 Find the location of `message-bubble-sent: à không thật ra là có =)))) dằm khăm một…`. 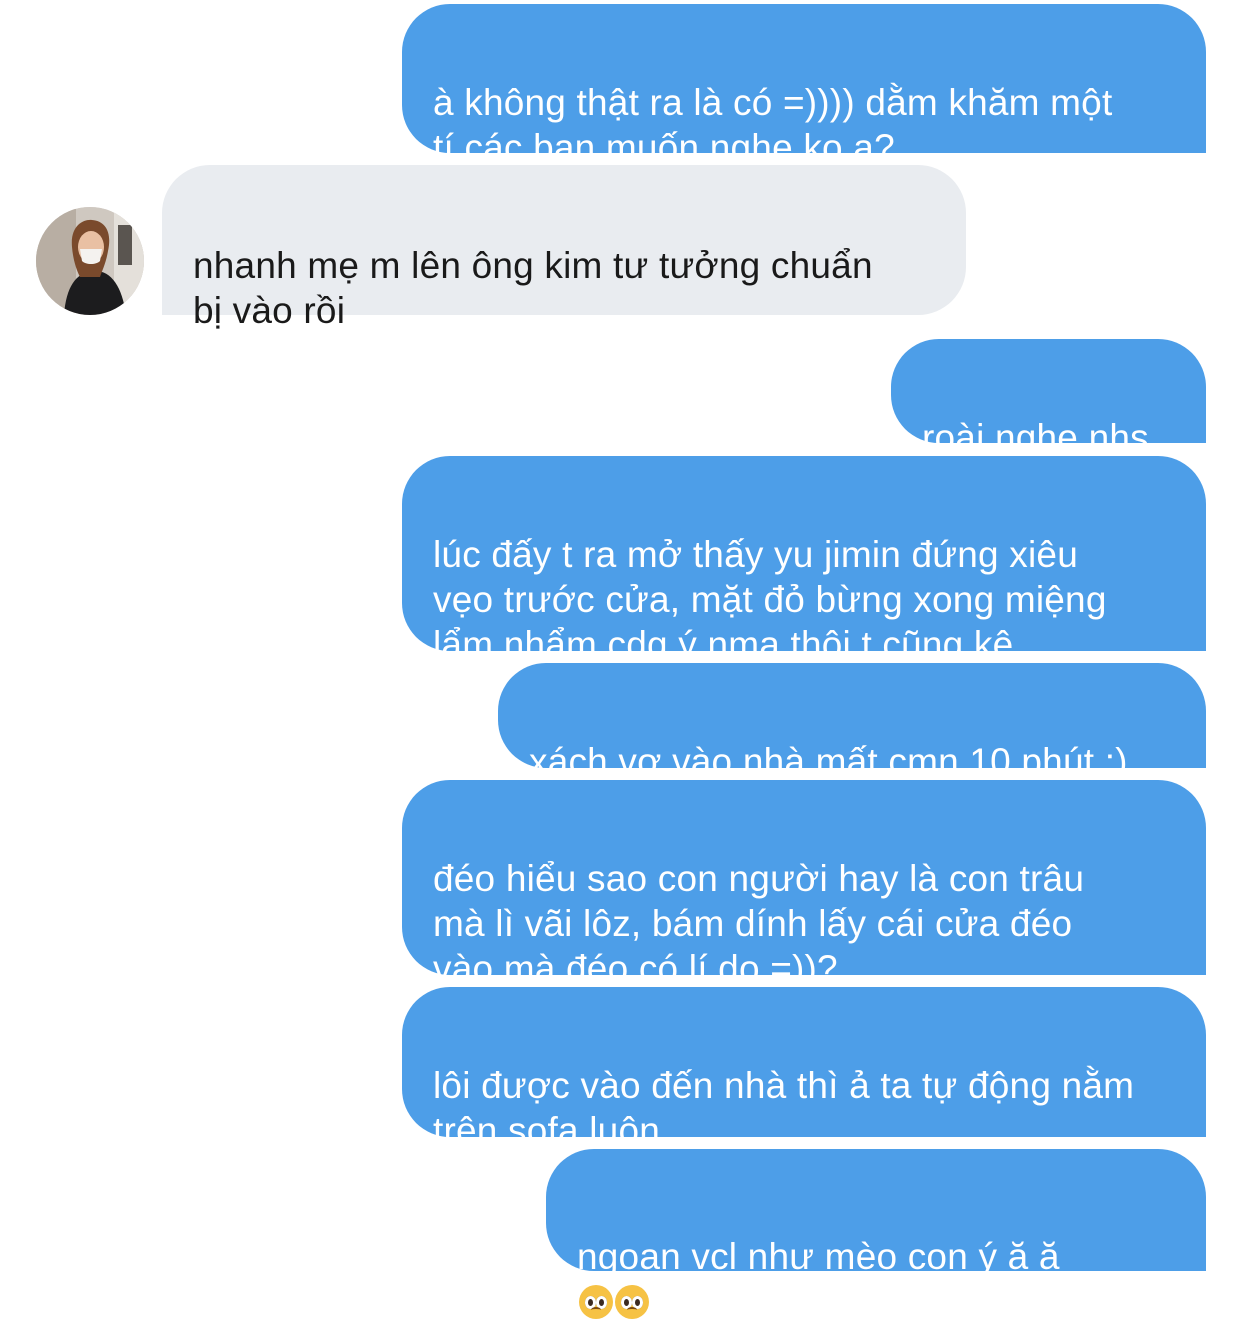

message-bubble-sent: à không thật ra là có =)))) dằm khăm một… is located at coordinates (804, 86).